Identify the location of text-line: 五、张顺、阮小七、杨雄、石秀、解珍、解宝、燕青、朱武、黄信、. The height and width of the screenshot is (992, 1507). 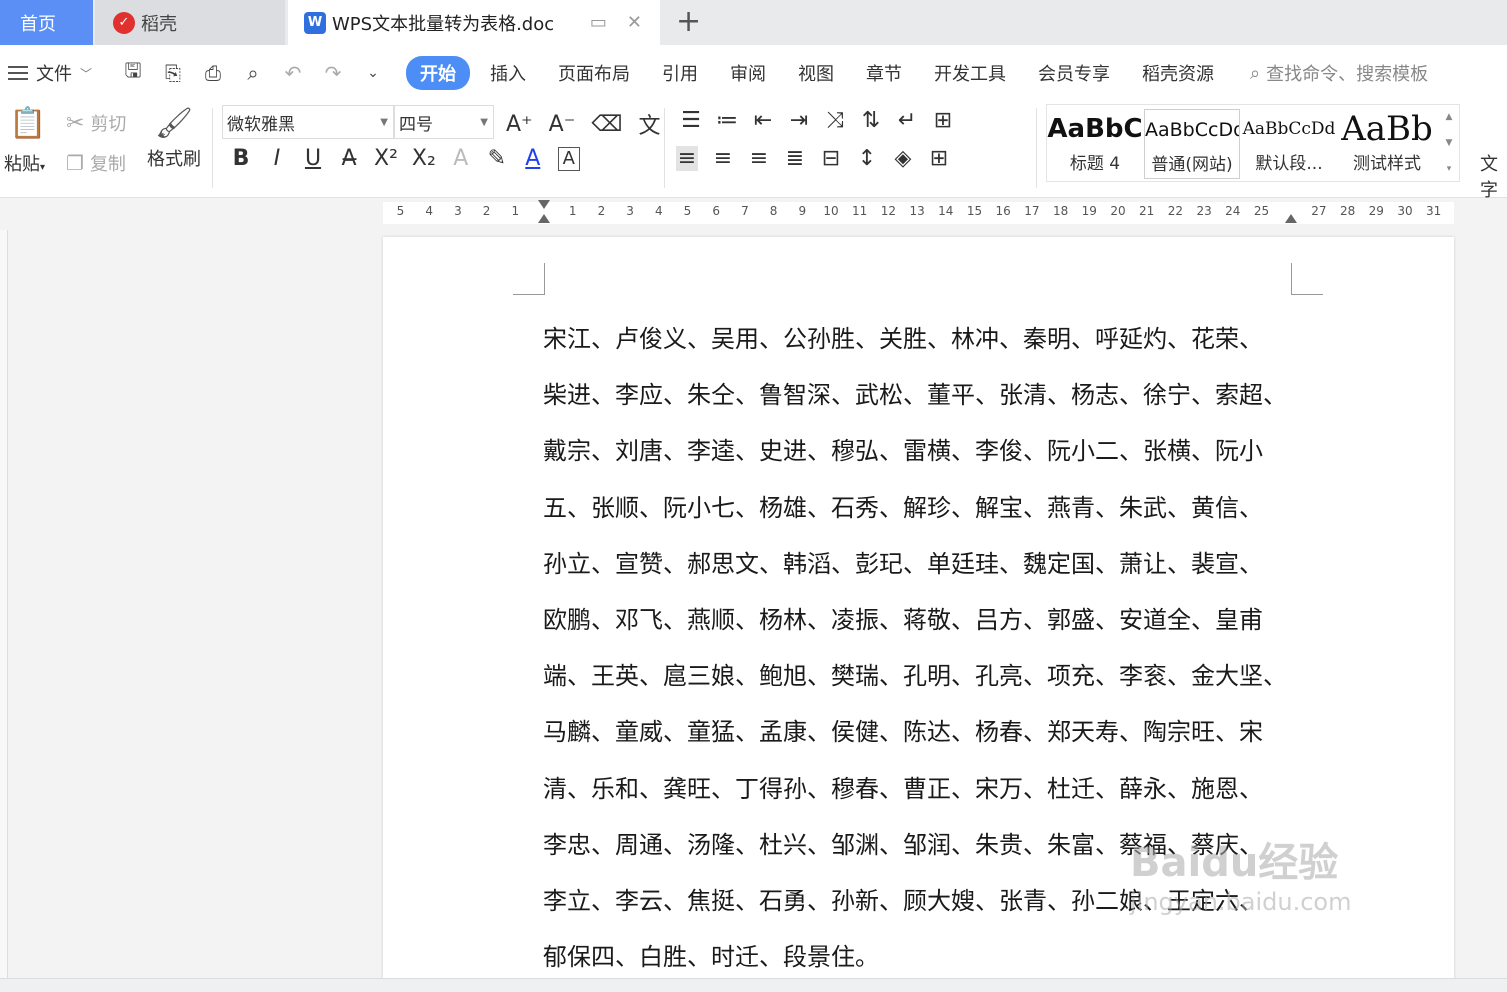
(903, 507).